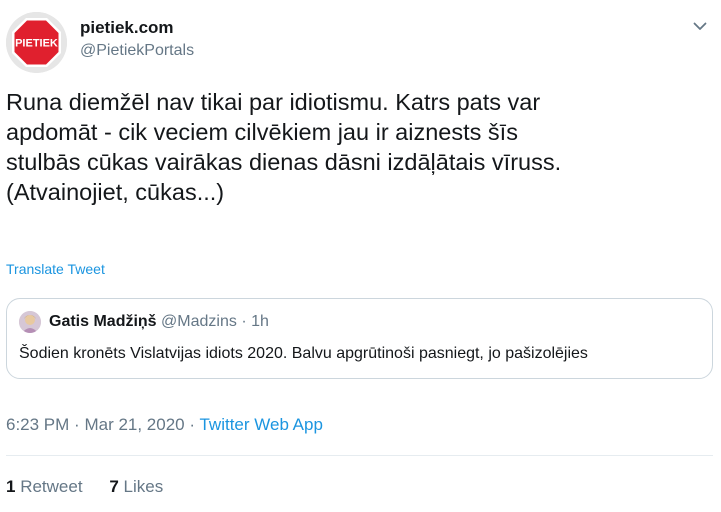 The height and width of the screenshot is (512, 721). I want to click on tweet-metadata: 6:23 PM · Mar 21, 2020 · Twitter Web App, so click(164, 425).